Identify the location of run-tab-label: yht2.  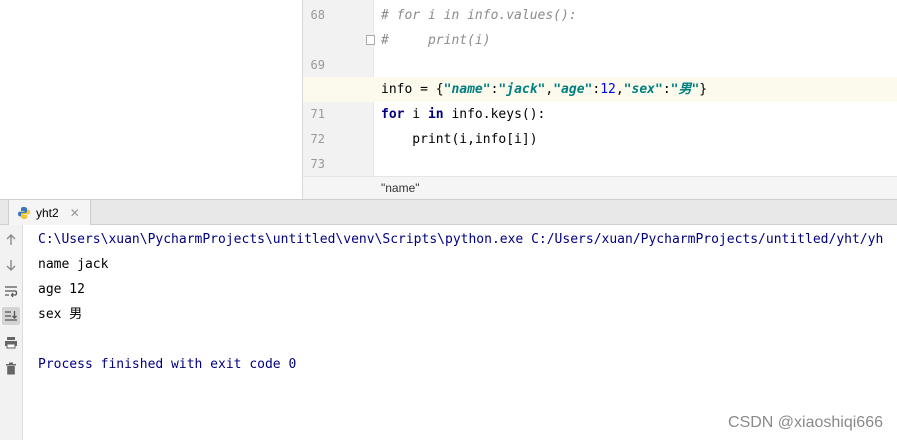
(47, 212).